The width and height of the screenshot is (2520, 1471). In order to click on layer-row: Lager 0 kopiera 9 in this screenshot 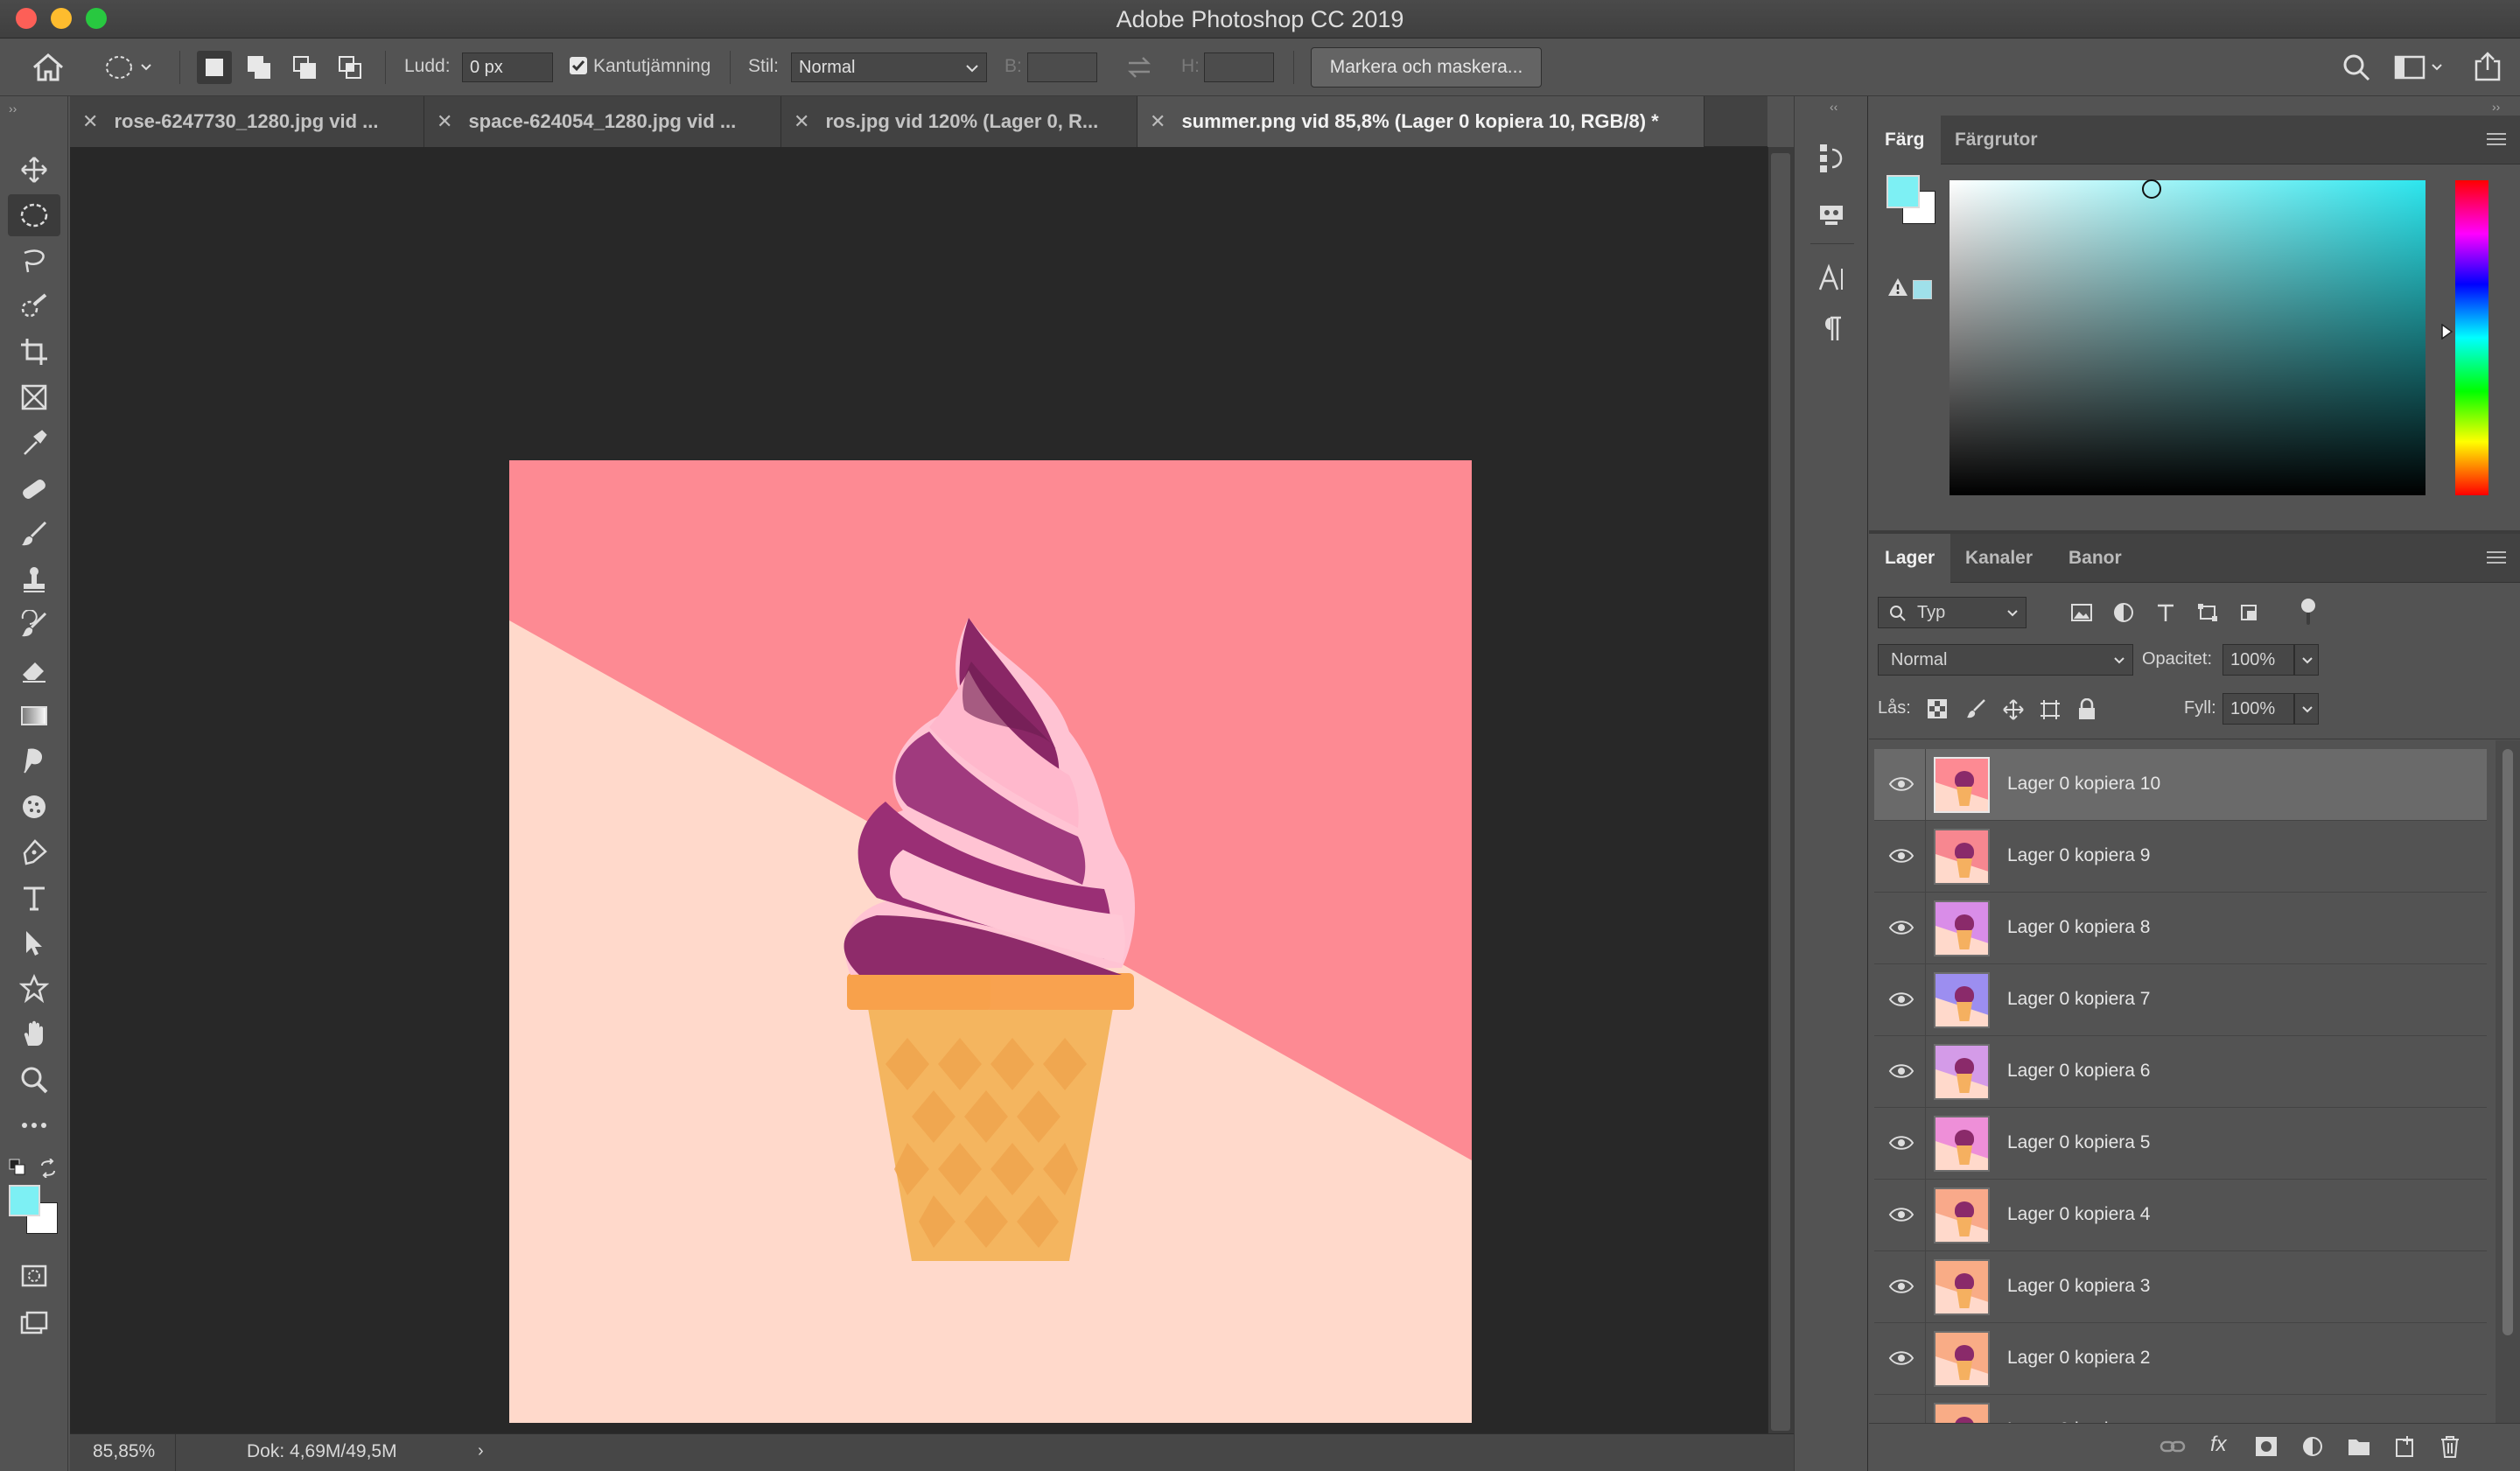, I will do `click(2180, 857)`.